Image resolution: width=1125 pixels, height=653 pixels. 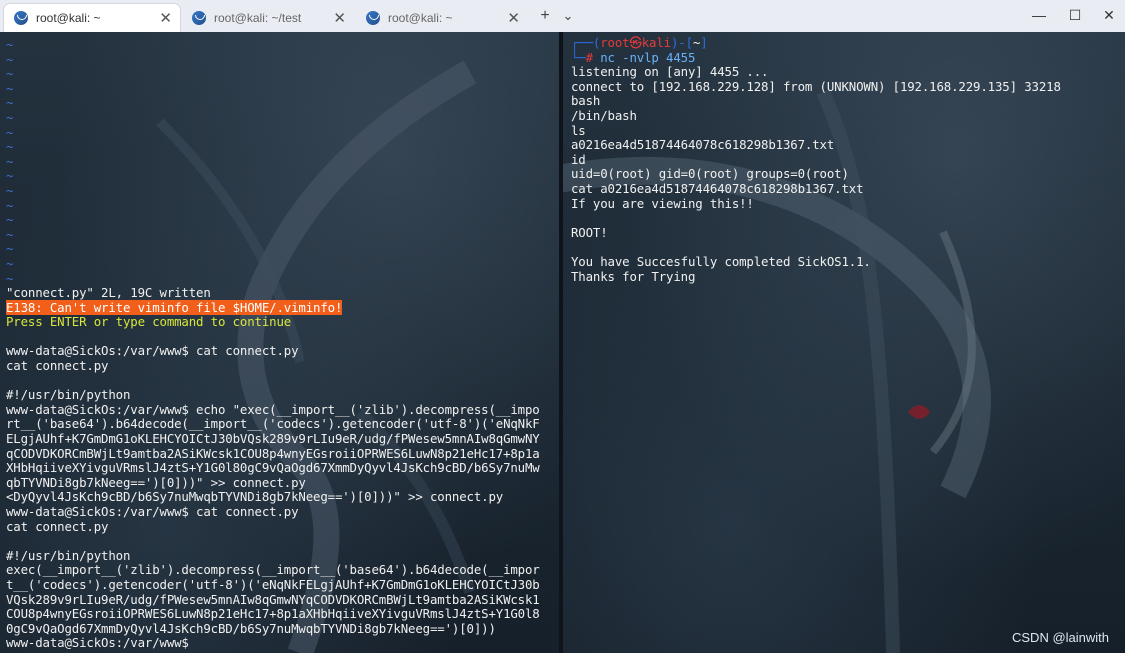 I want to click on prompt-open: ┌──(, so click(x=586, y=42).